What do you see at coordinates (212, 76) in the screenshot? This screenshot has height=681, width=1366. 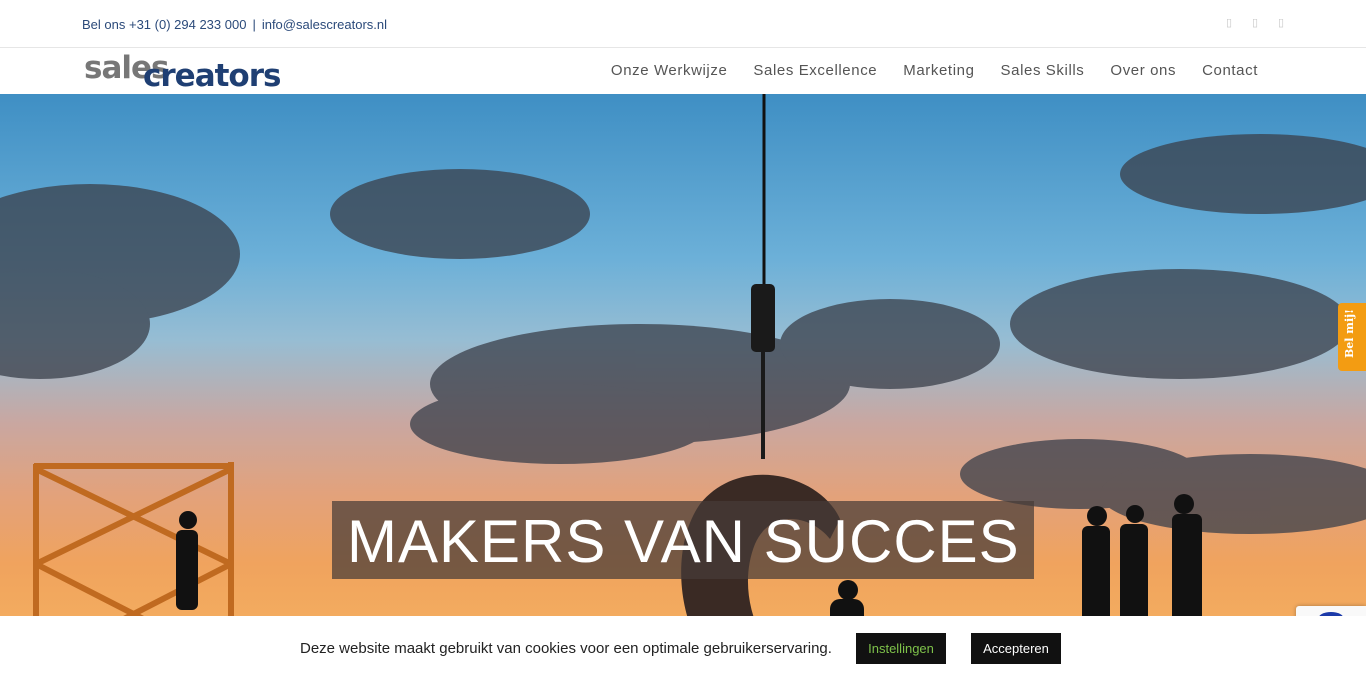 I see `logo-creators: creators` at bounding box center [212, 76].